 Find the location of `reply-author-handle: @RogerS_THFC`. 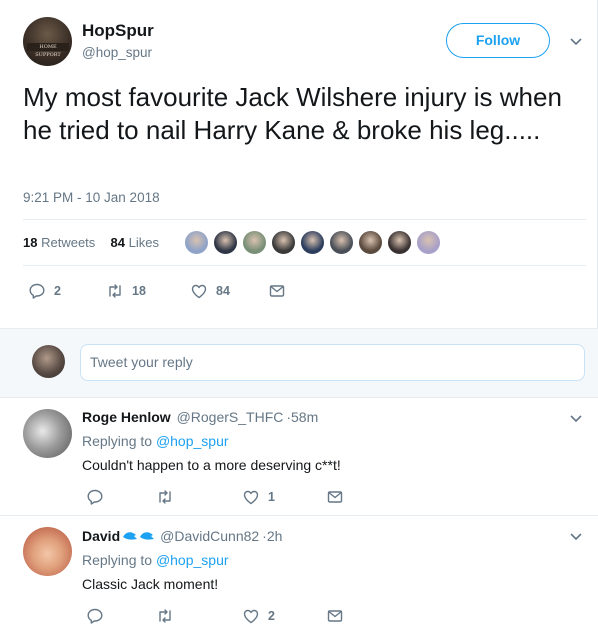

reply-author-handle: @RogerS_THFC is located at coordinates (230, 417).